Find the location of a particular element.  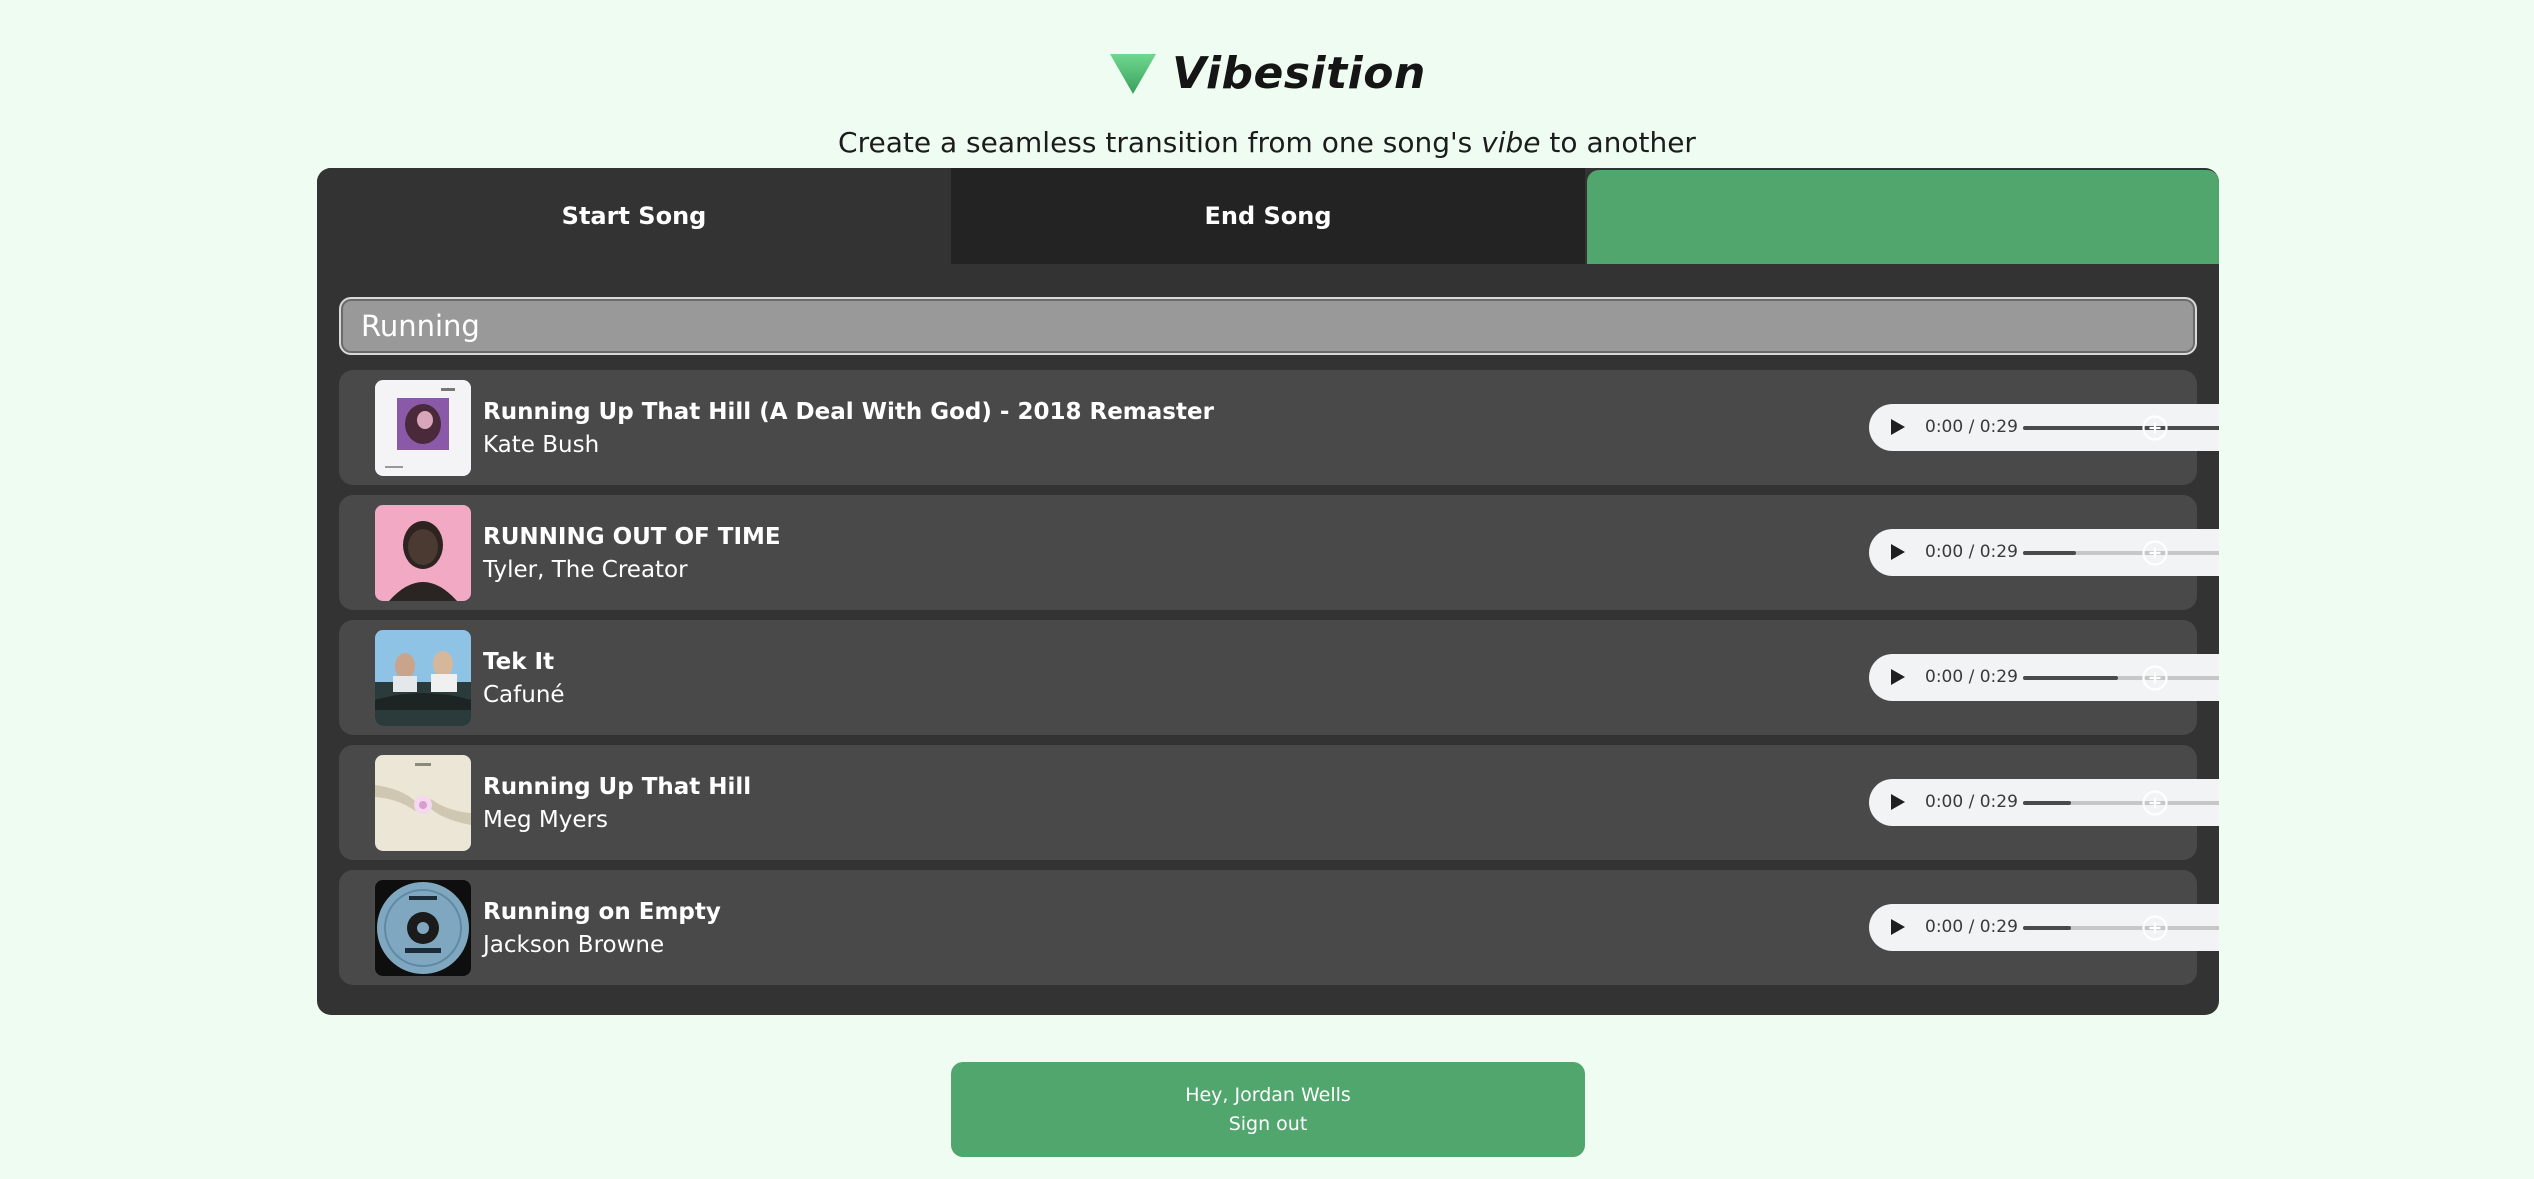

song-info: RUNNING OUT OF TIME Tyler, The Creator is located at coordinates (632, 554).